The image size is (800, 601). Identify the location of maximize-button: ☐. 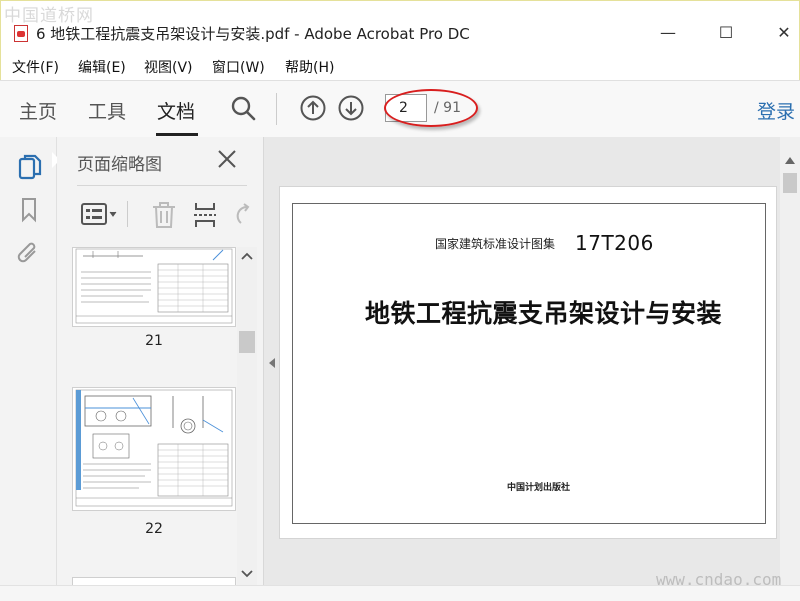
(726, 33).